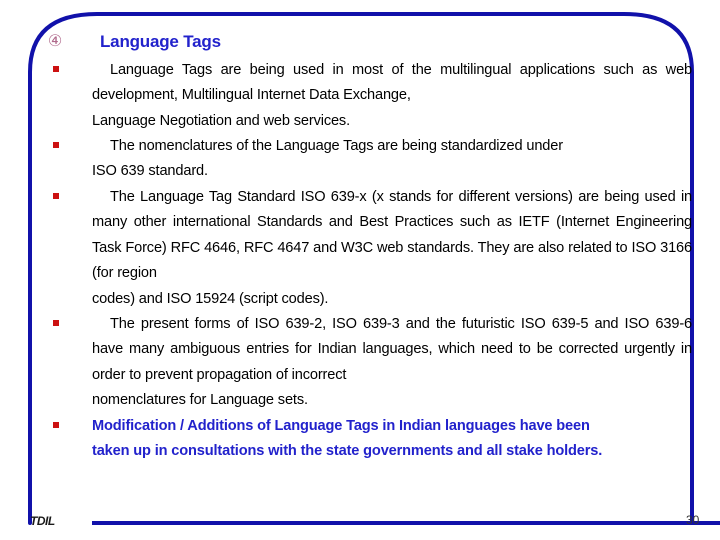 This screenshot has width=720, height=540. I want to click on circled-number-icon: ④, so click(55, 40).